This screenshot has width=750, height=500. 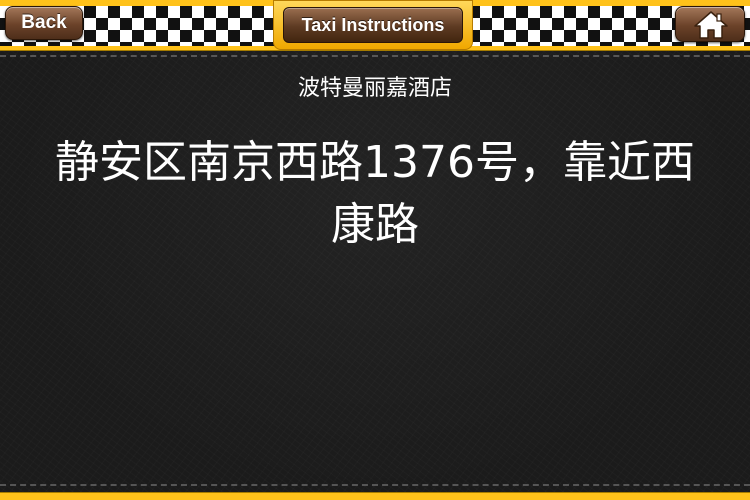 What do you see at coordinates (375, 496) in the screenshot?
I see `bottom-bar` at bounding box center [375, 496].